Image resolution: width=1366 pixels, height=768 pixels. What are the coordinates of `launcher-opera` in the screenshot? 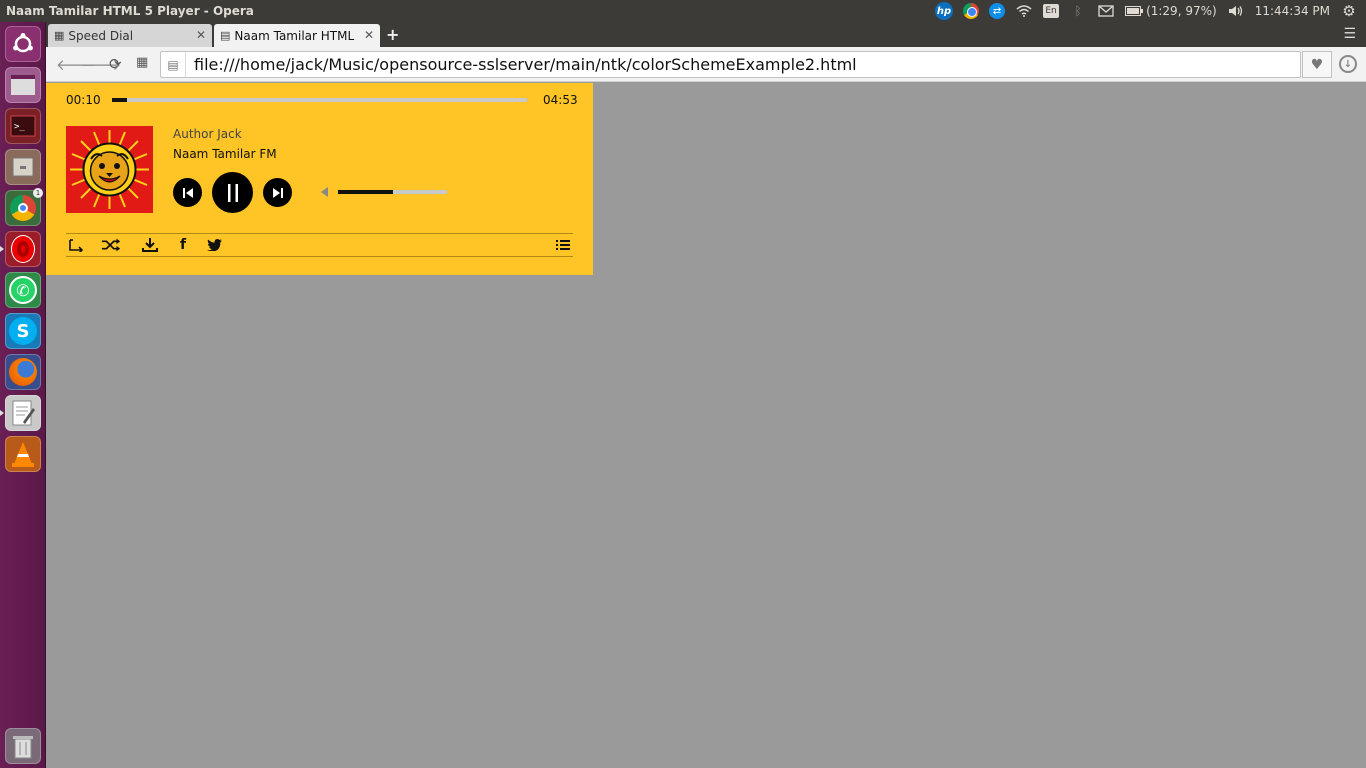 It's located at (20, 249).